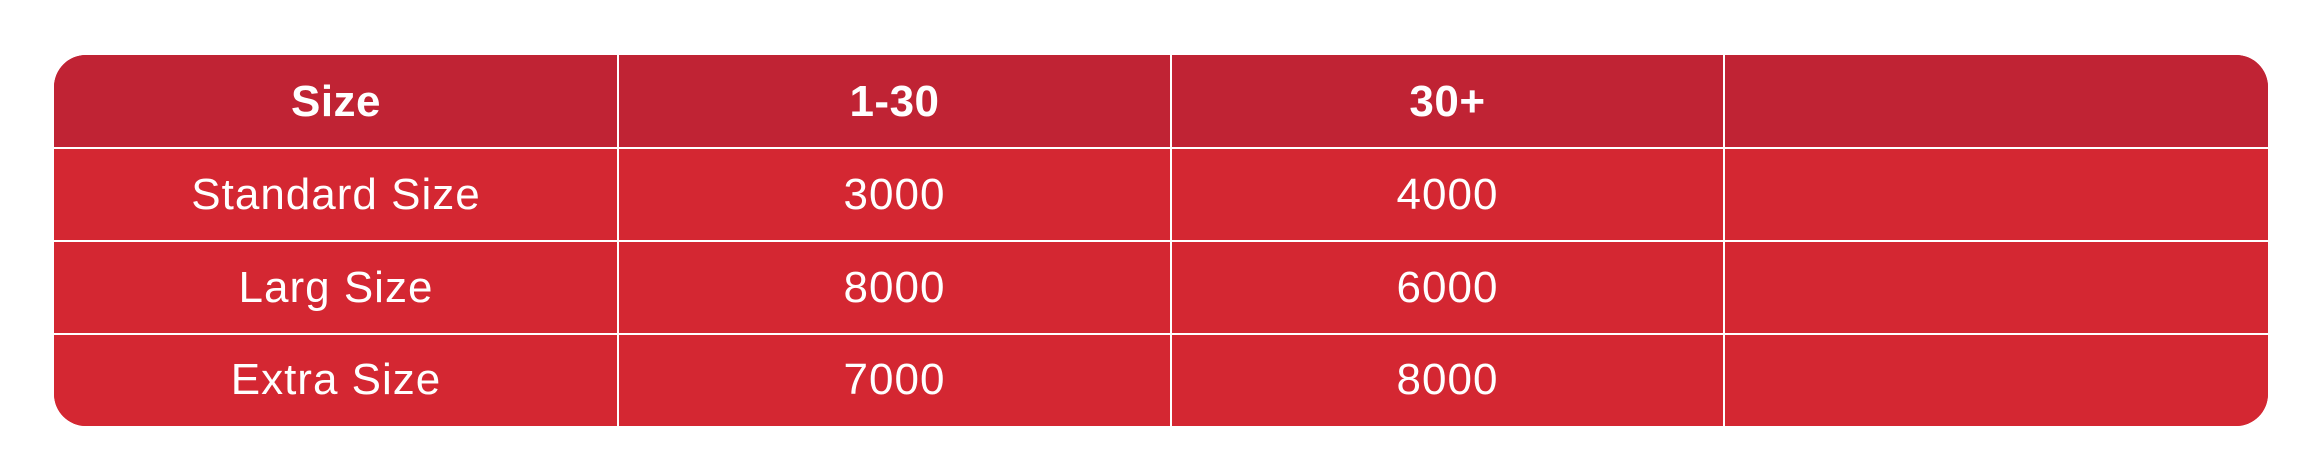  What do you see at coordinates (1447, 194) in the screenshot?
I see `price-cell: 4000` at bounding box center [1447, 194].